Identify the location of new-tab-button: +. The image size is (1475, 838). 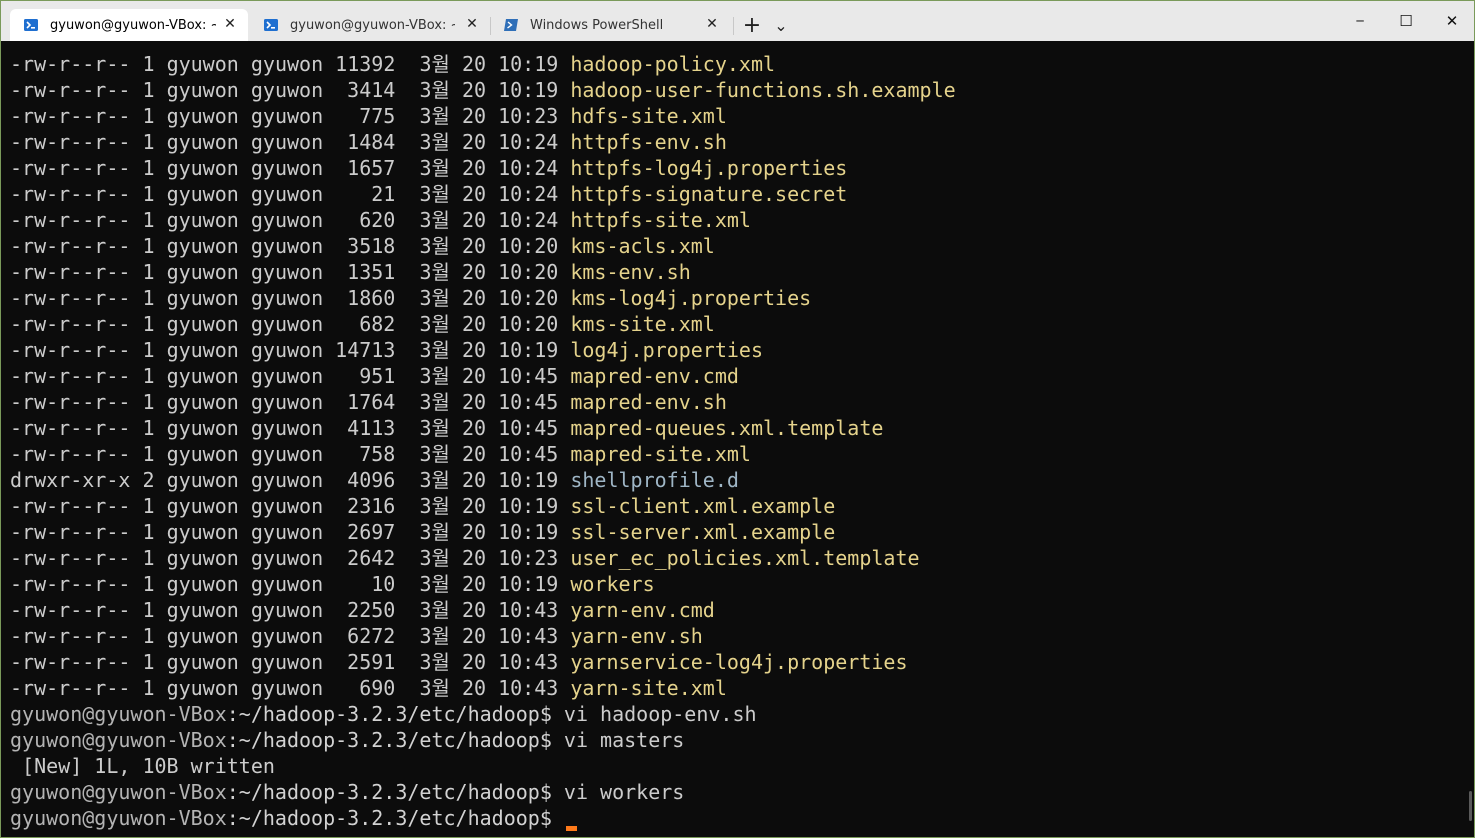
(752, 25).